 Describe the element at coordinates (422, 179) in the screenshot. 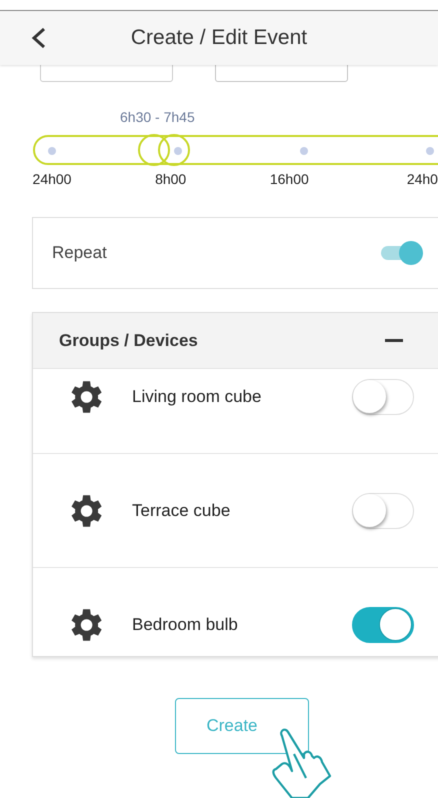

I see `tick-label: 24h0` at that location.